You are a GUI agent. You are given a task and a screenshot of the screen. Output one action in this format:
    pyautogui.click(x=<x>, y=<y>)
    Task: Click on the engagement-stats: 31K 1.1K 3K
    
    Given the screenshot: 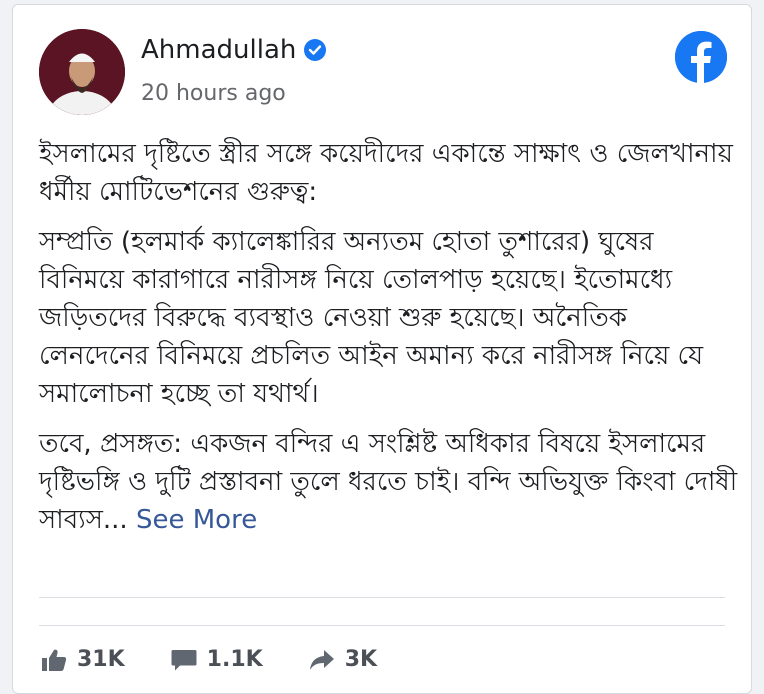 What is the action you would take?
    pyautogui.click(x=209, y=659)
    